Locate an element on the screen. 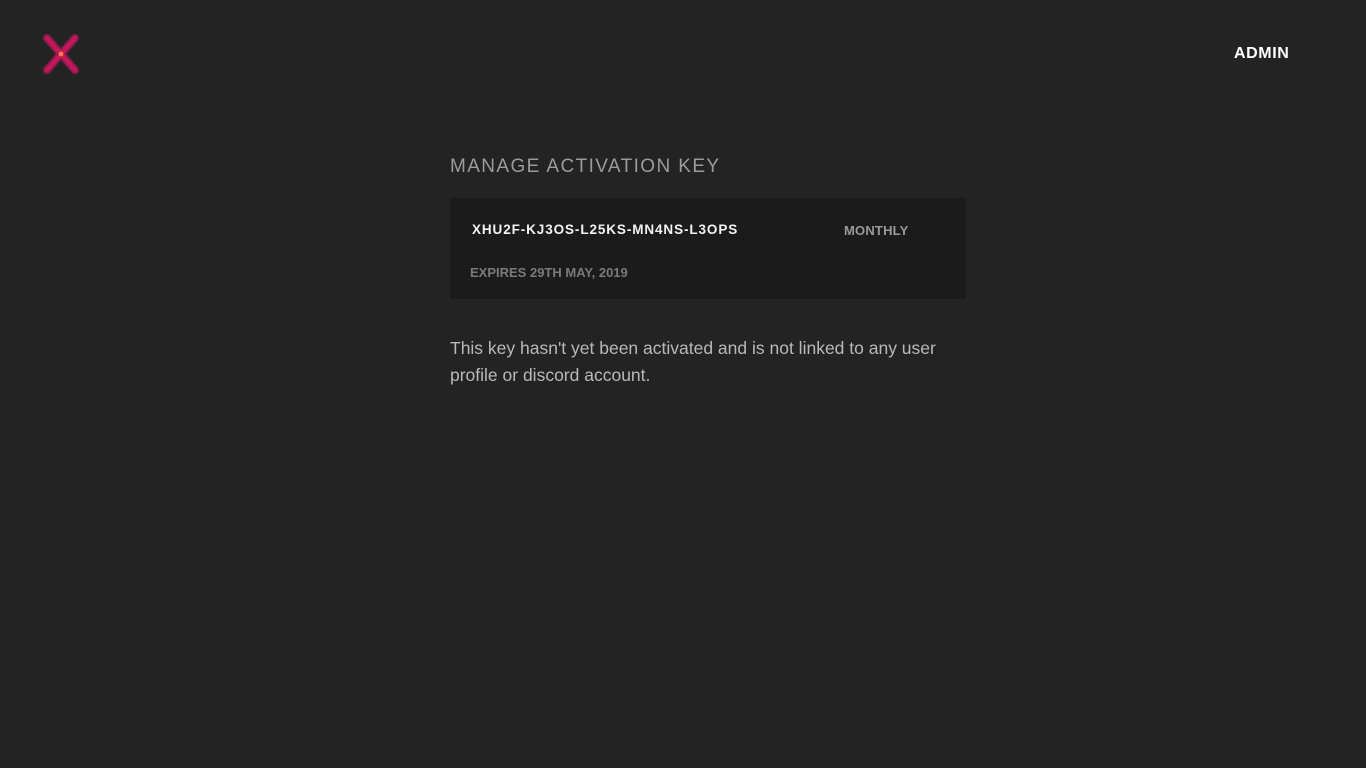 The height and width of the screenshot is (768, 1366). plan-badge: MONTHLY is located at coordinates (876, 230).